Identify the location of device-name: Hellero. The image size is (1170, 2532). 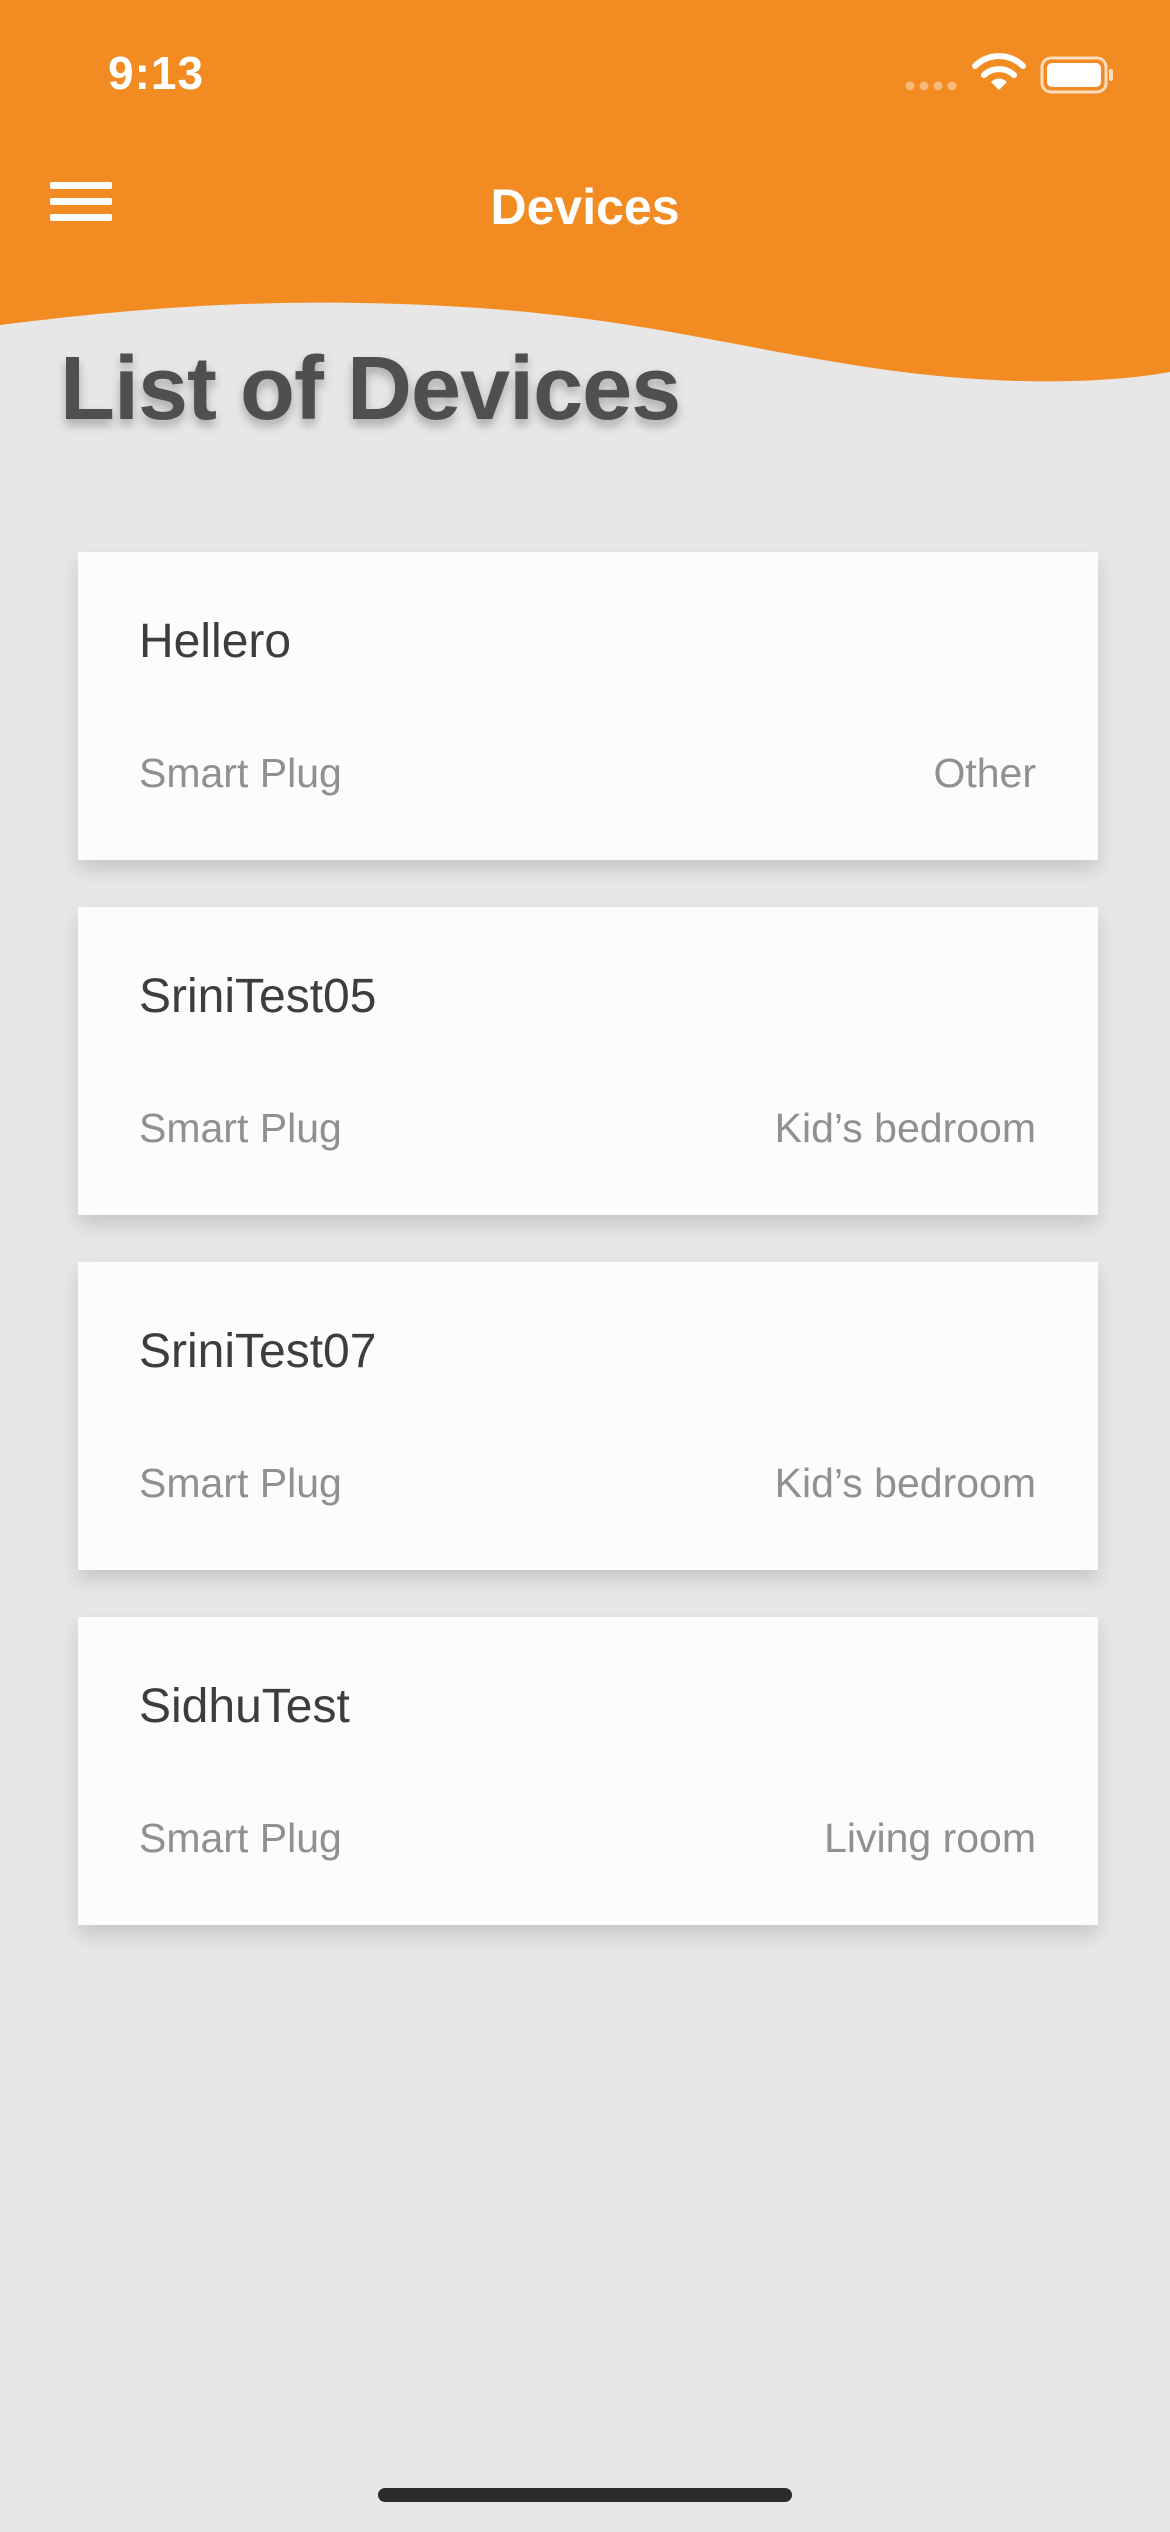
(215, 641).